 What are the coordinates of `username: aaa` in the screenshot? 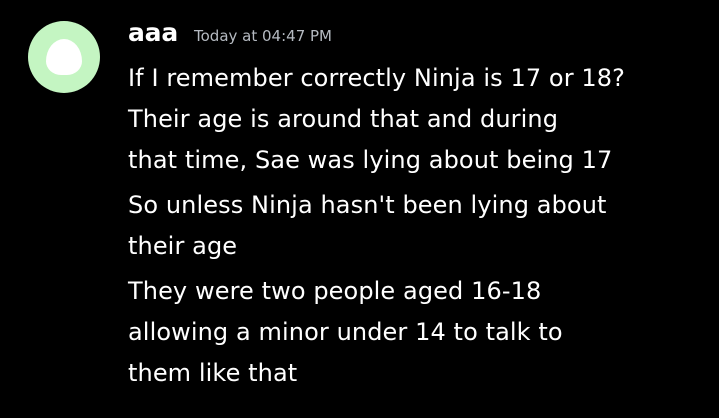 It's located at (153, 32).